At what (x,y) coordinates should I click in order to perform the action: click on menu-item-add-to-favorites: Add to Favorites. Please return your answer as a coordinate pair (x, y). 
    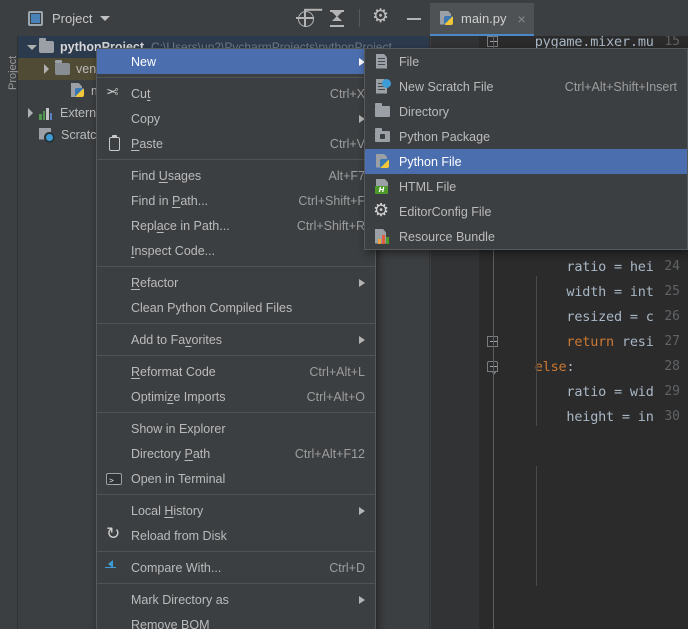
    Looking at the image, I should click on (236, 339).